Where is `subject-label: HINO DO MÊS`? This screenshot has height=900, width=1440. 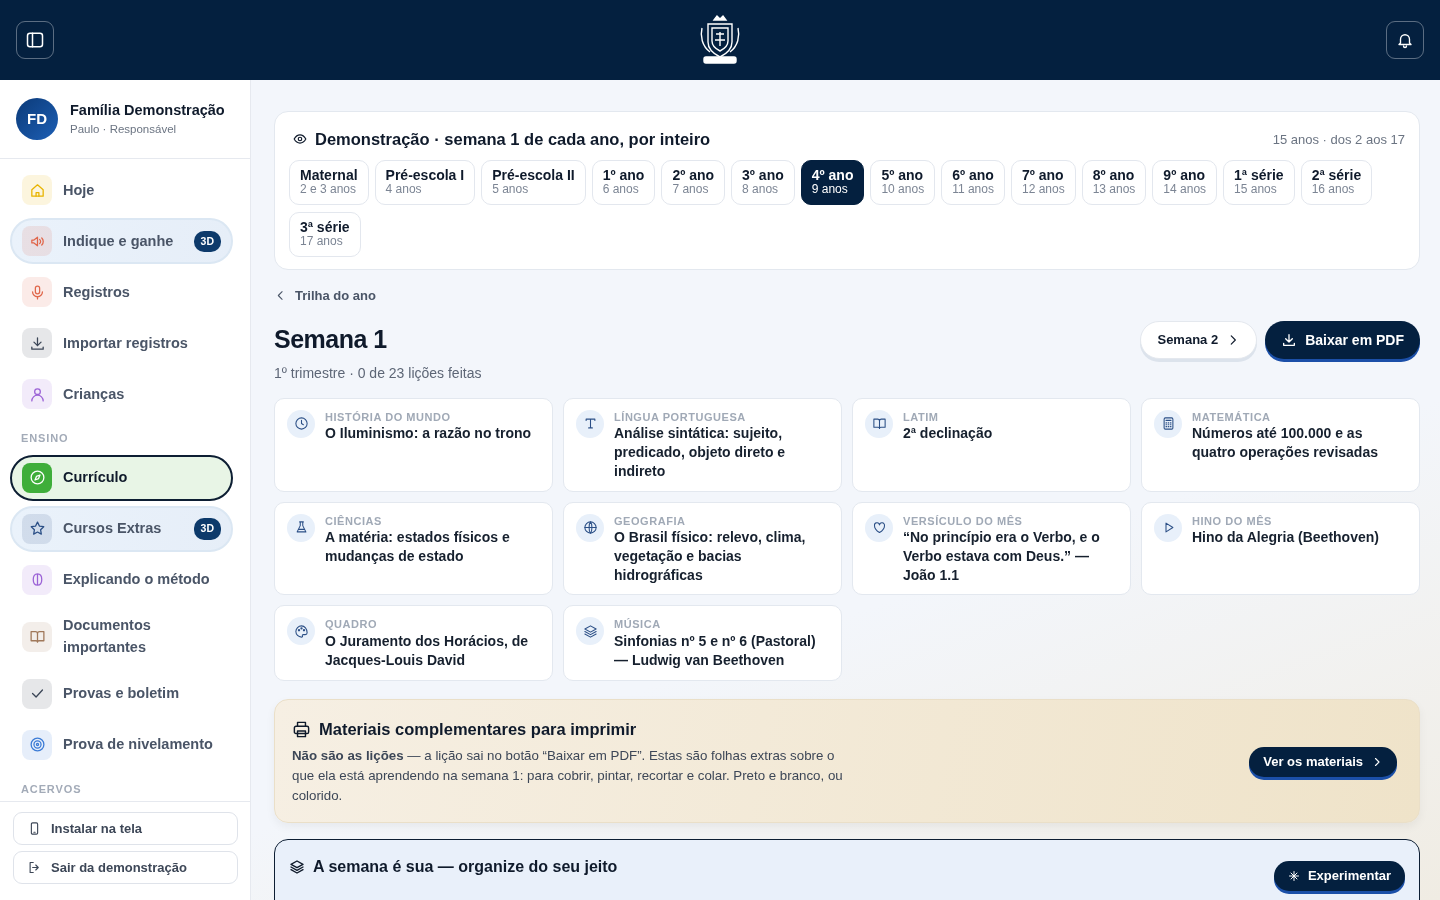
subject-label: HINO DO MÊS is located at coordinates (1232, 520).